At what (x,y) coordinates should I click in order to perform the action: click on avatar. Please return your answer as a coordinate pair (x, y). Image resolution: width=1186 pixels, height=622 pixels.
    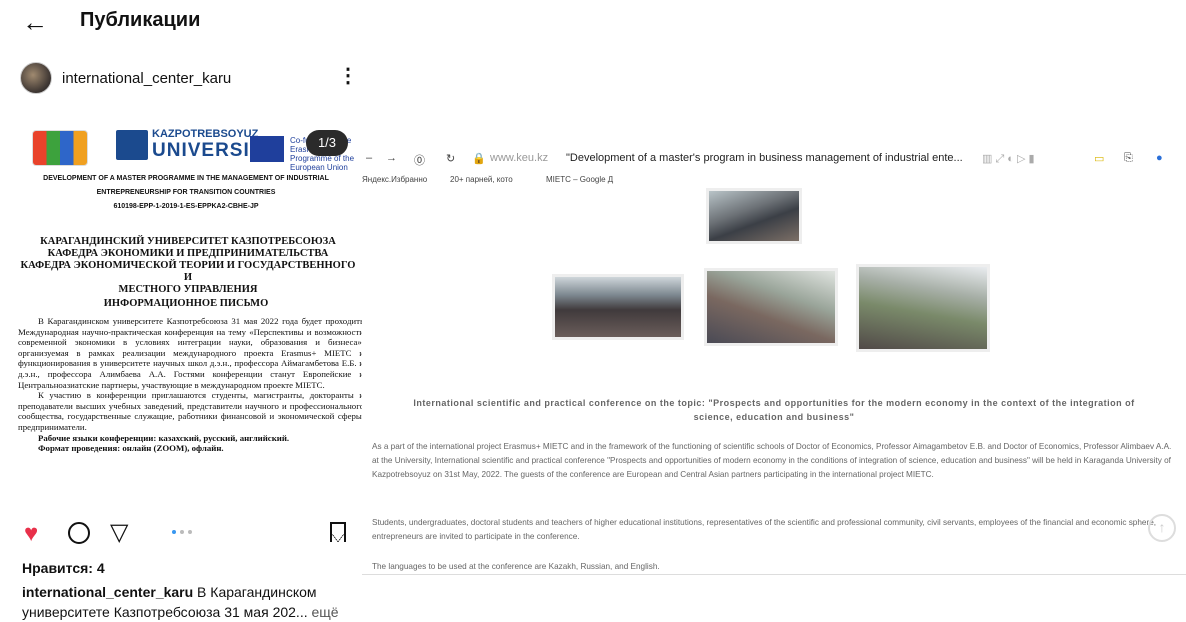
    Looking at the image, I should click on (36, 78).